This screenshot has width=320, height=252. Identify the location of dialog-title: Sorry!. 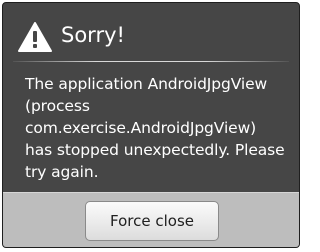
(93, 35).